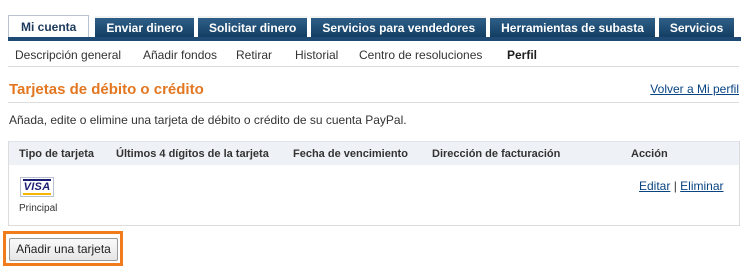 The height and width of the screenshot is (271, 750). What do you see at coordinates (38, 208) in the screenshot?
I see `primary-card-label: Principal` at bounding box center [38, 208].